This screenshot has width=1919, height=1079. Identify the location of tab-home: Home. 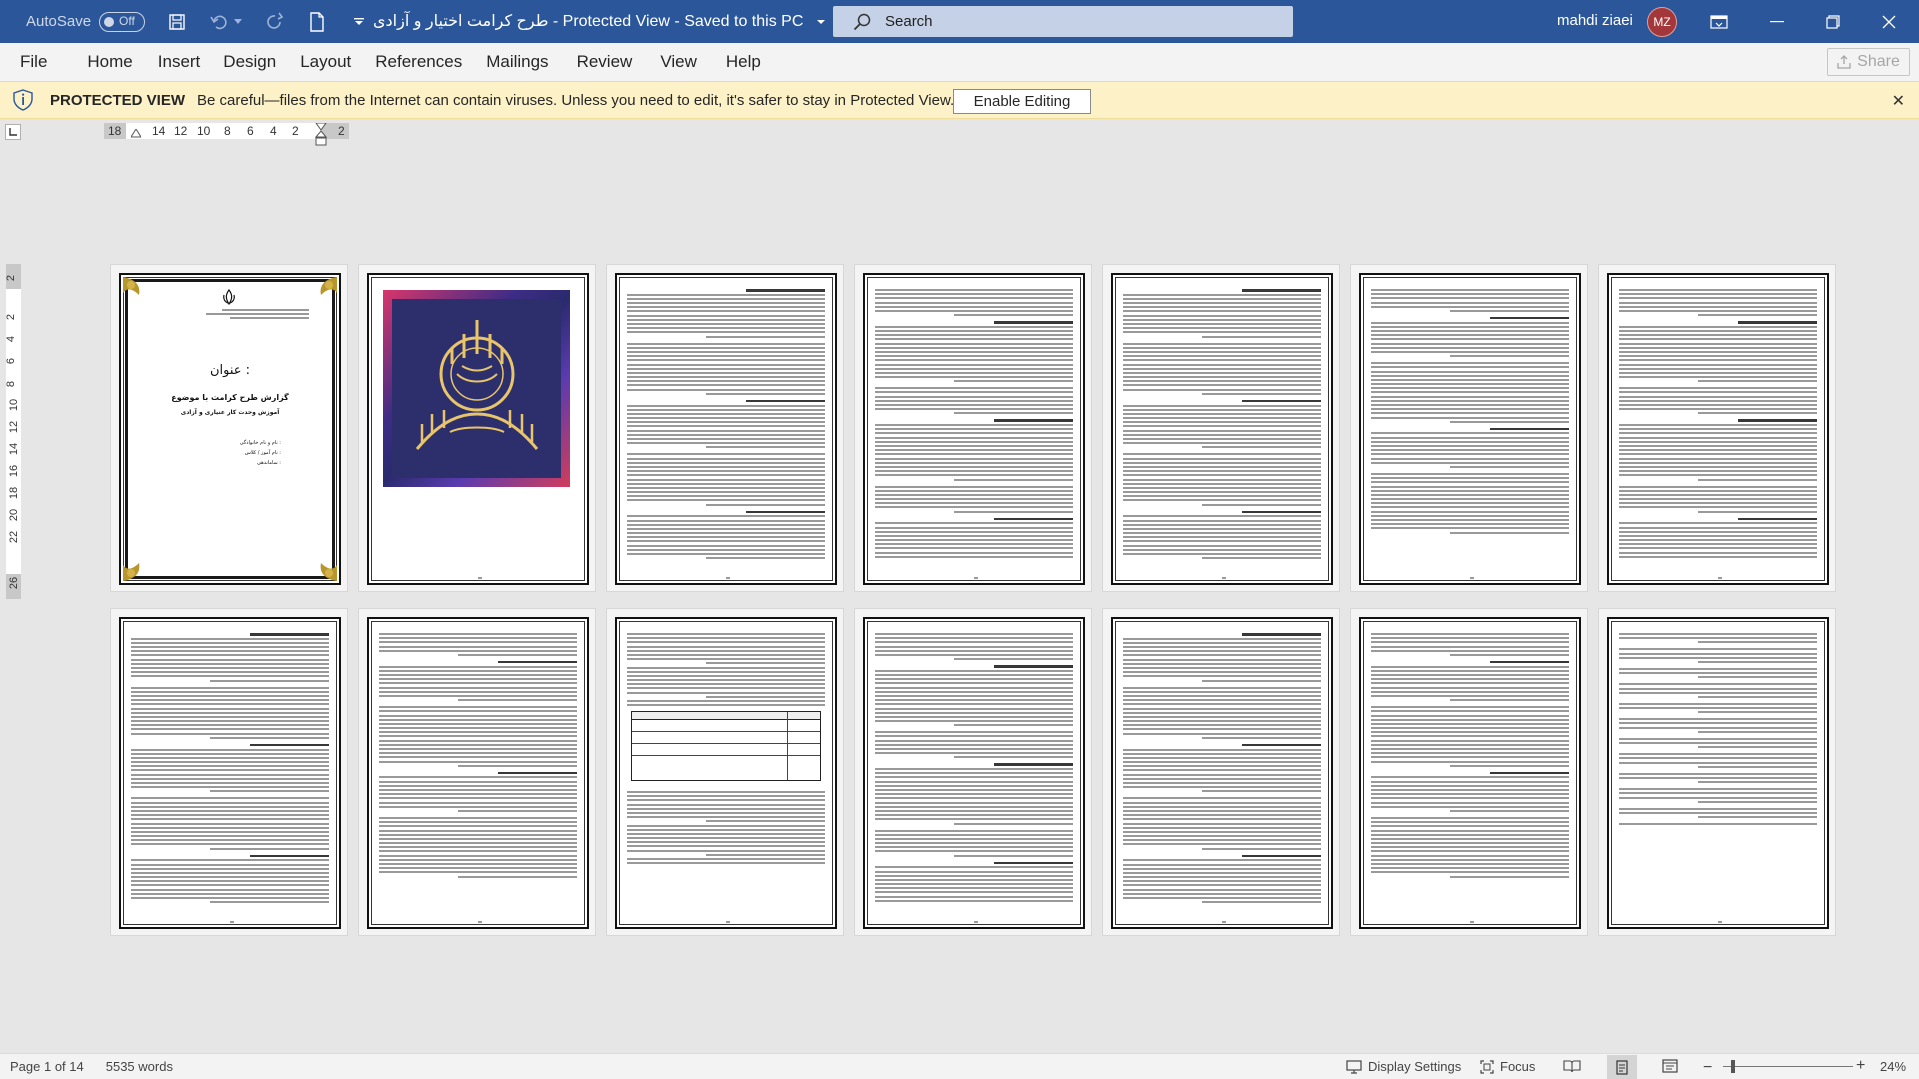
(109, 62).